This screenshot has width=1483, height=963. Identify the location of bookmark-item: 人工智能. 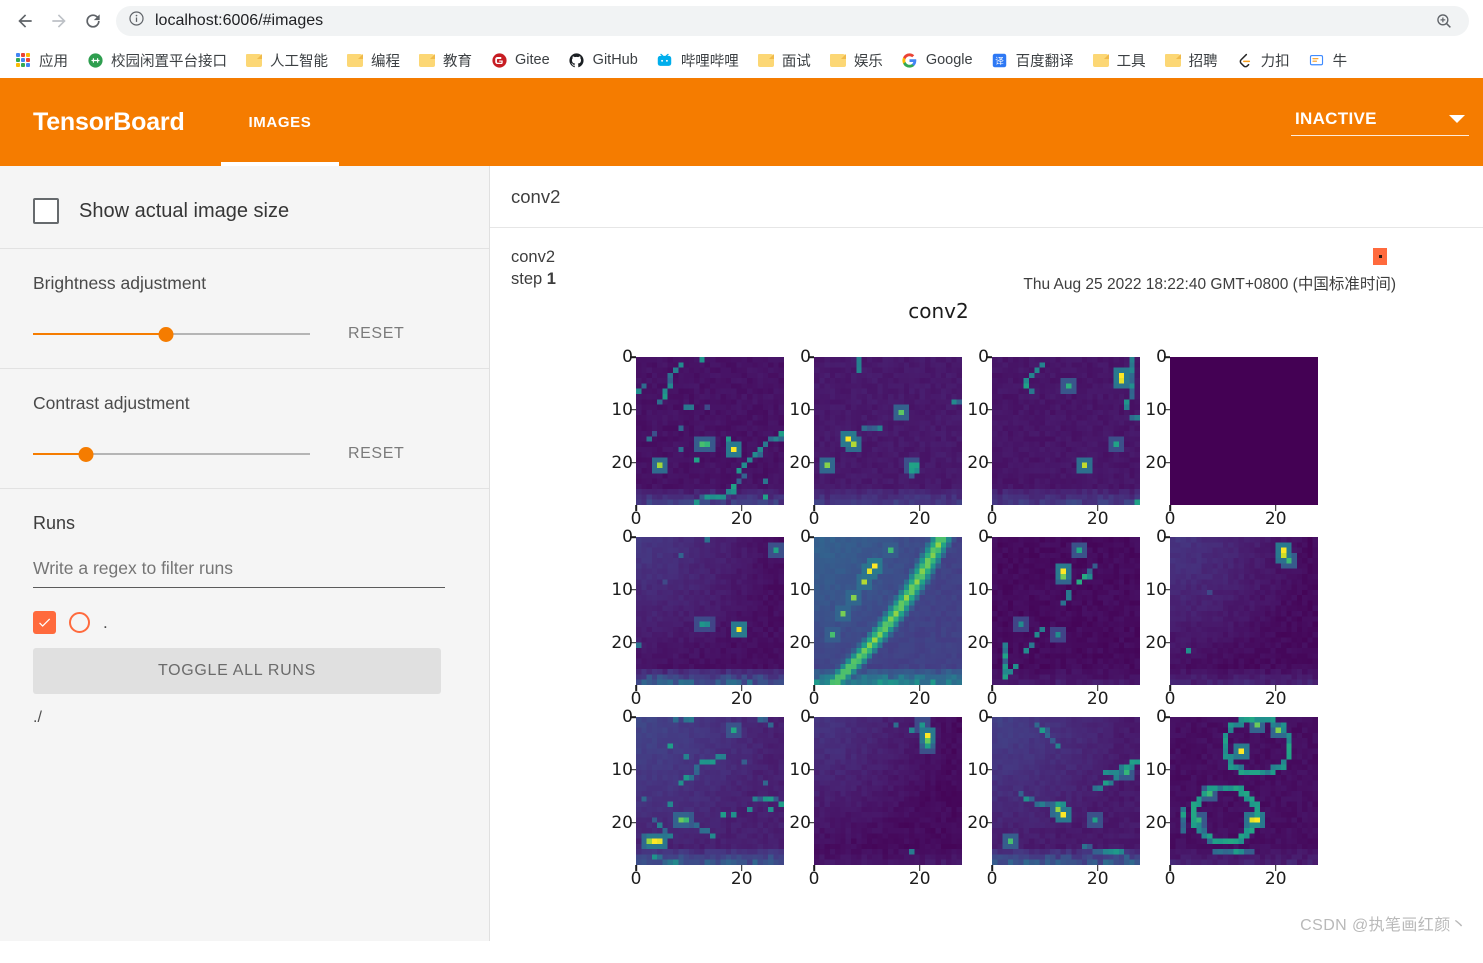
(286, 60).